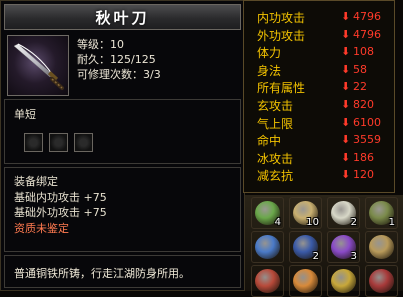  Describe the element at coordinates (102, 273) in the screenshot. I see `item-description: 普通铜铁所铸，行走江湖防身所用。` at that location.